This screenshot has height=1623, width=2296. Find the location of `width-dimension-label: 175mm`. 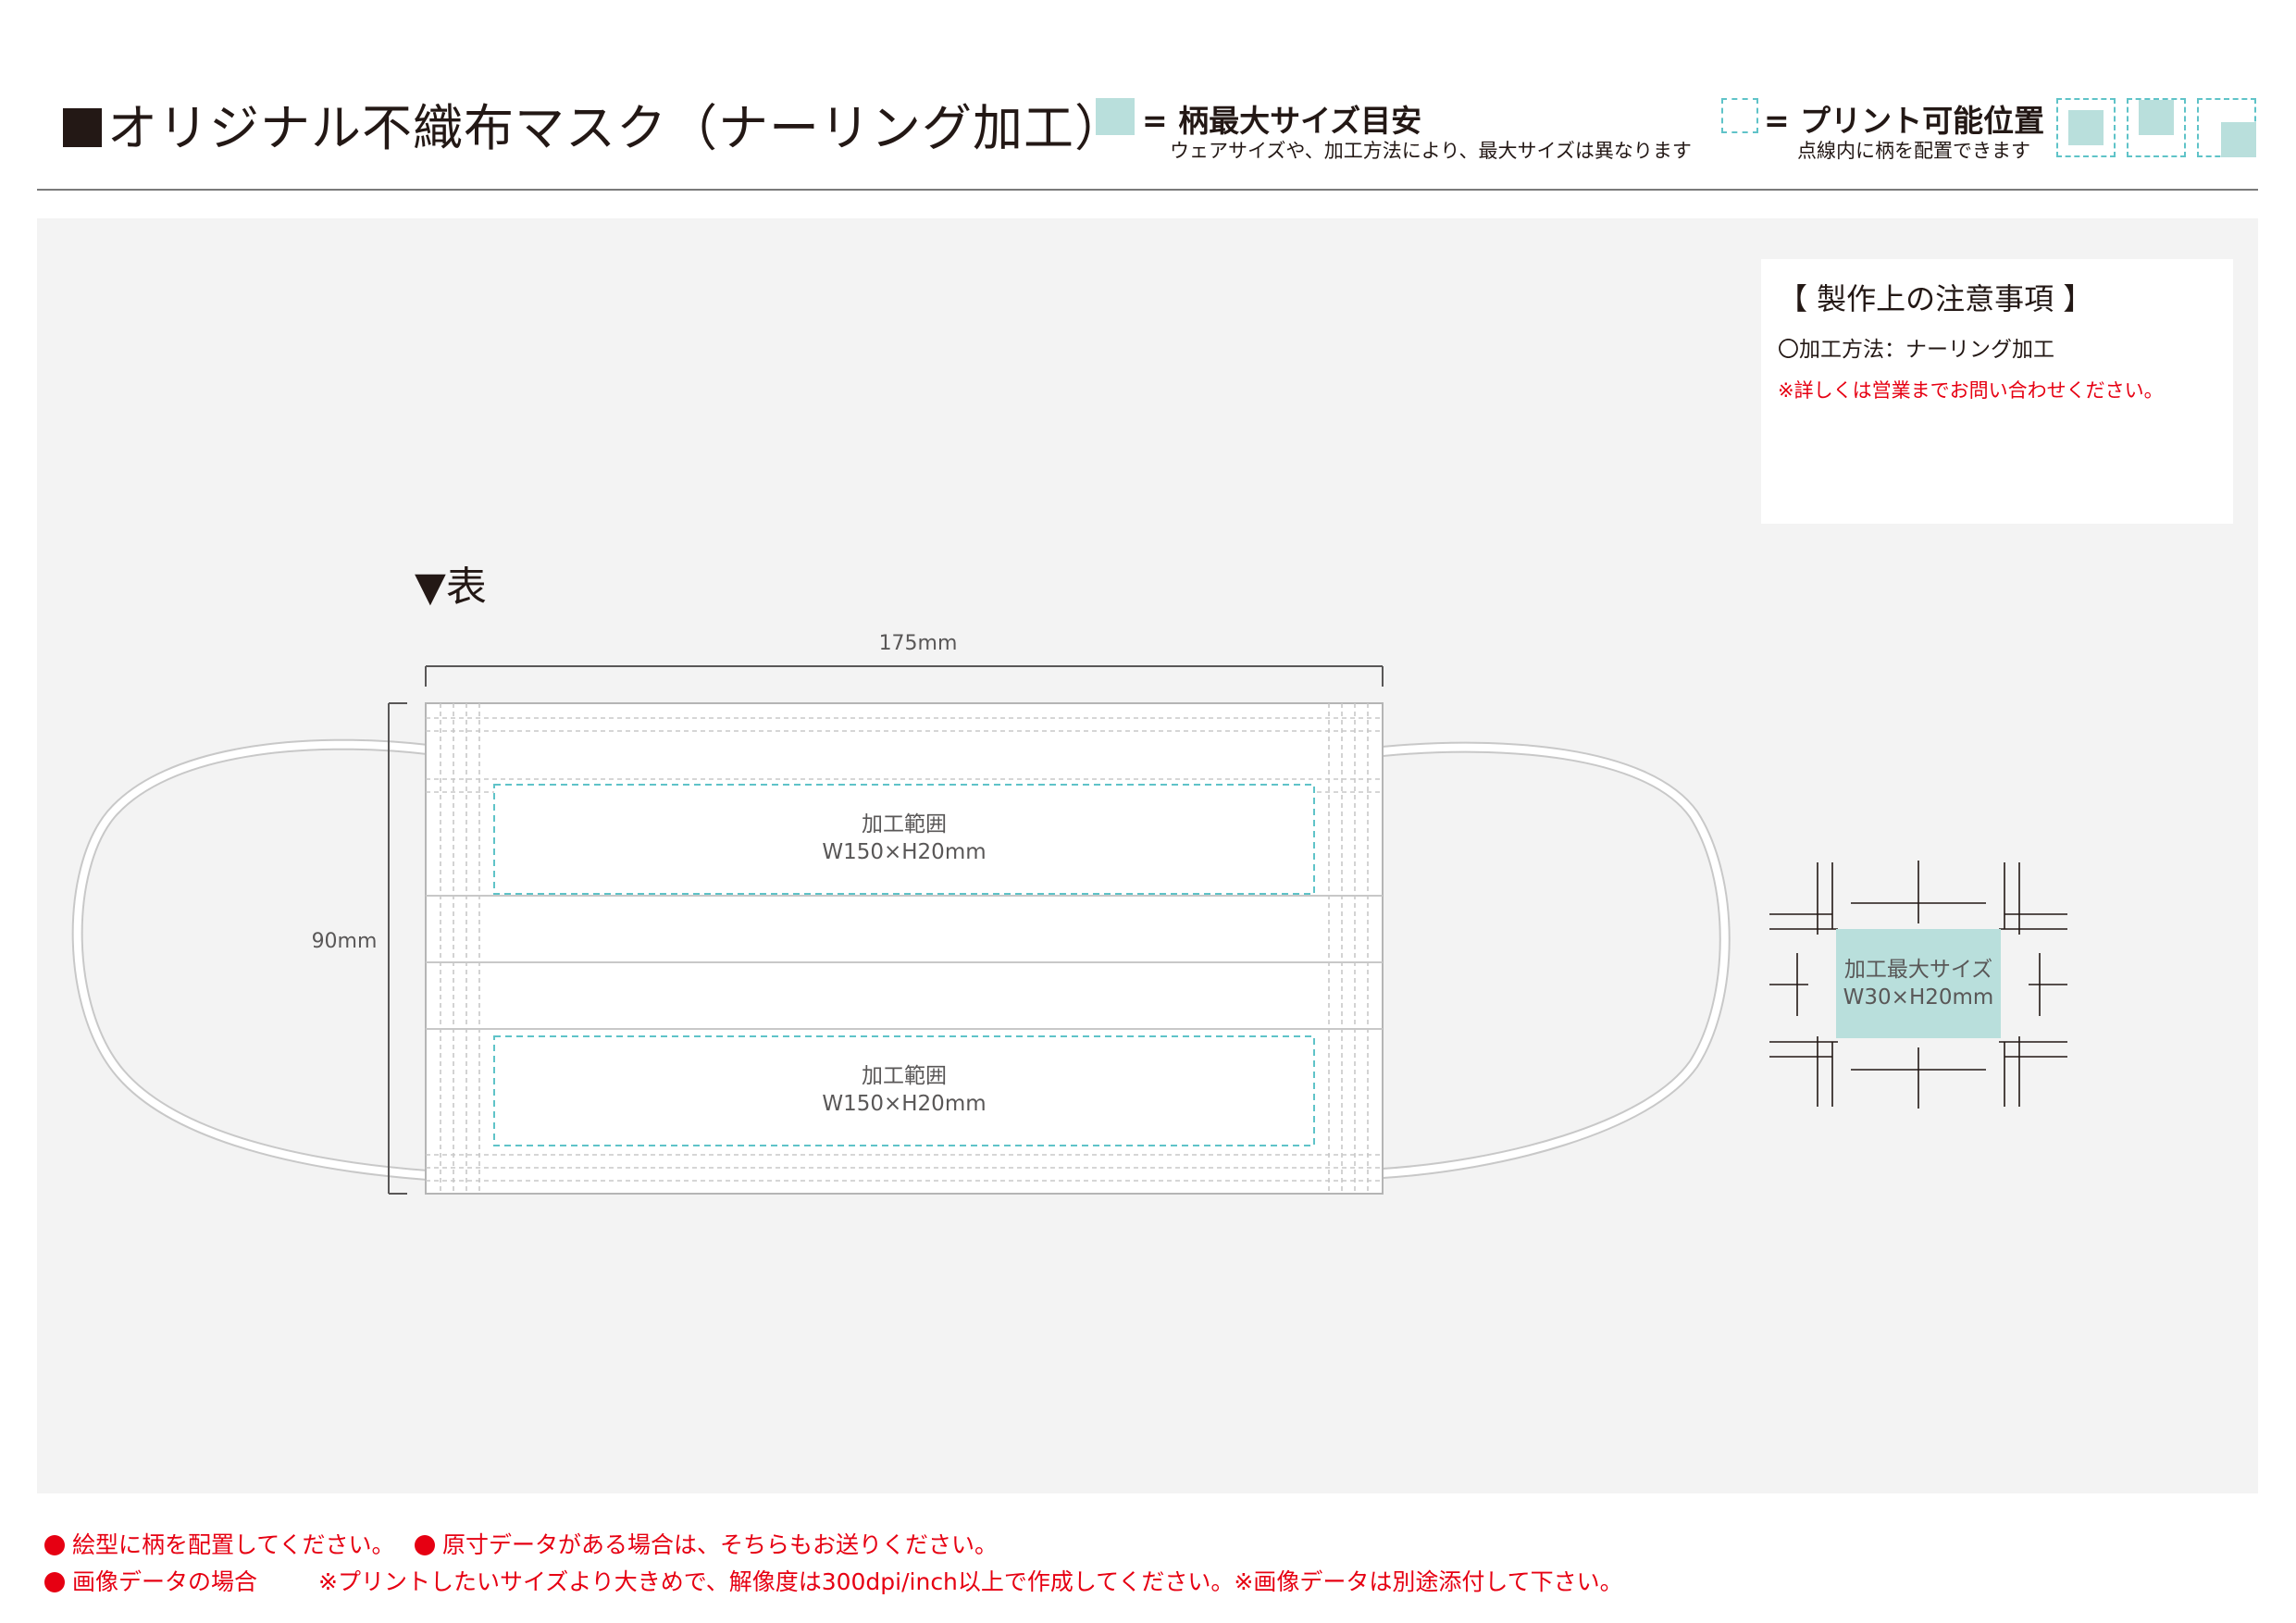

width-dimension-label: 175mm is located at coordinates (919, 643).